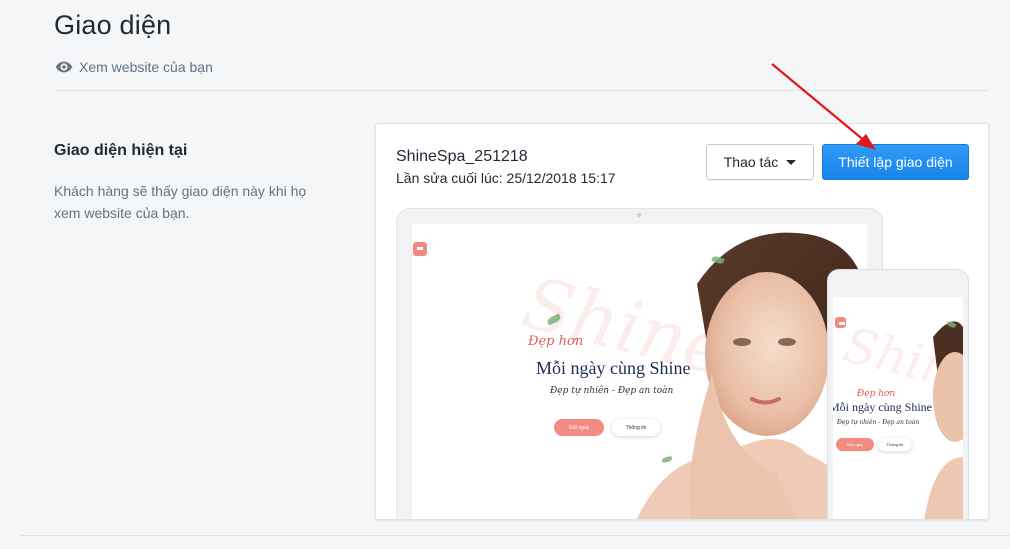 The height and width of the screenshot is (549, 1010). I want to click on customize-theme-button: Thiết lập giao diện, so click(895, 162).